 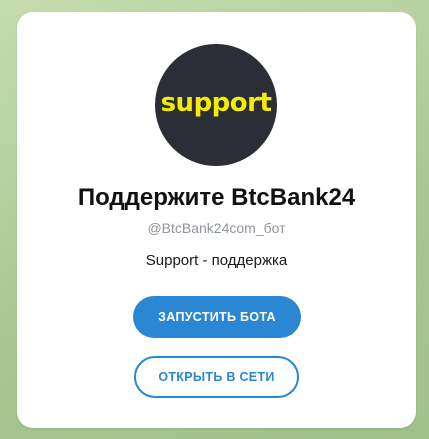 What do you see at coordinates (216, 228) in the screenshot?
I see `bot-username: @BtcBank24com_бот` at bounding box center [216, 228].